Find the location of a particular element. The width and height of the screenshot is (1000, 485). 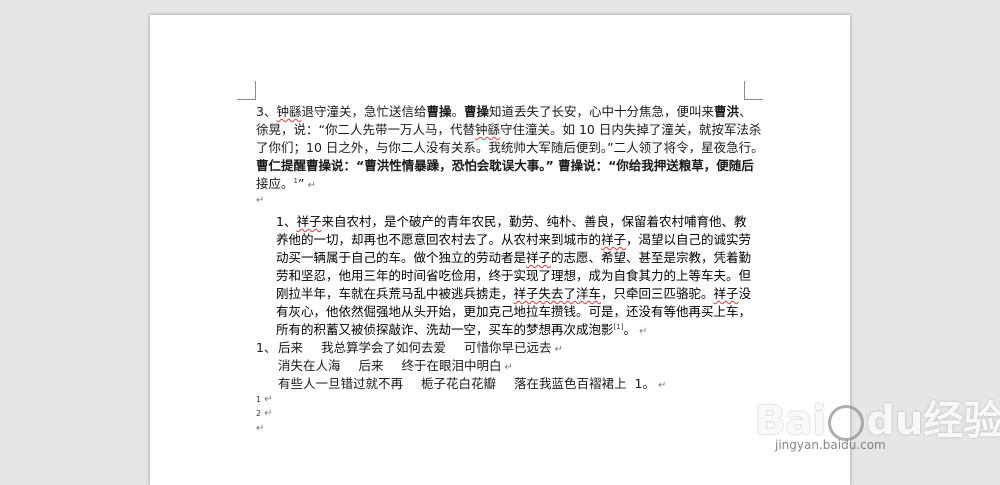

list-item: 有些人一旦错过就不再 栀子花白花瓣 落在我蓝色百褶裙上 1。 ↵ is located at coordinates (472, 383).